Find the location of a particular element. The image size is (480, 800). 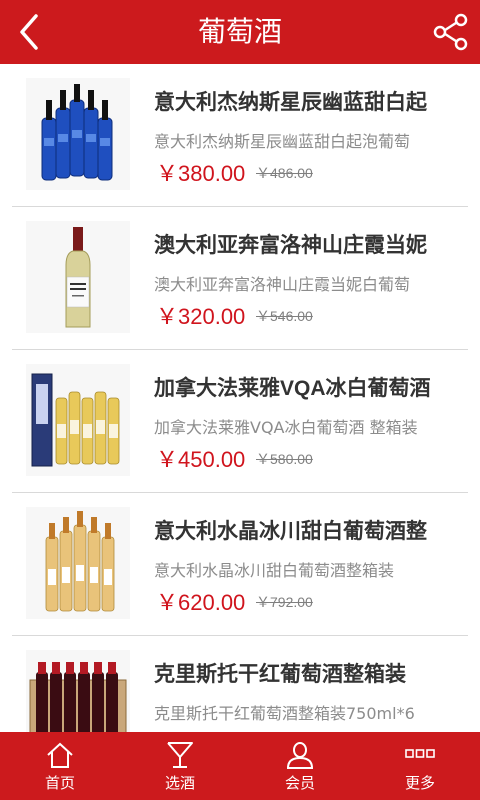

product-desc: 加拿大法莱雅VQA冰白葡萄酒 整箱装 is located at coordinates (286, 427).